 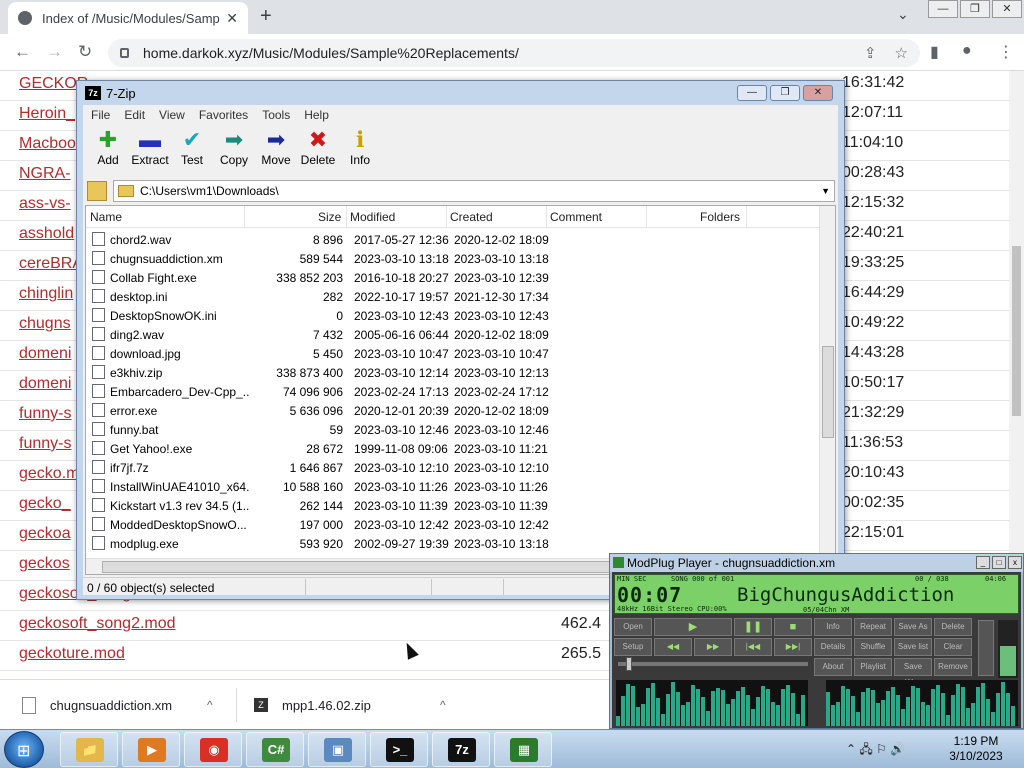 What do you see at coordinates (372, 217) in the screenshot?
I see `column-modified: Modified` at bounding box center [372, 217].